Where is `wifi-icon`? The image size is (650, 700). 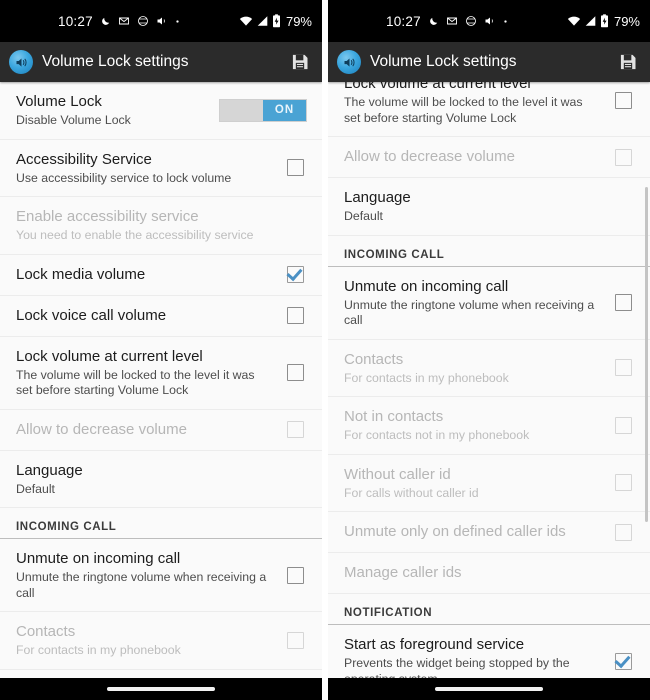
wifi-icon is located at coordinates (574, 21).